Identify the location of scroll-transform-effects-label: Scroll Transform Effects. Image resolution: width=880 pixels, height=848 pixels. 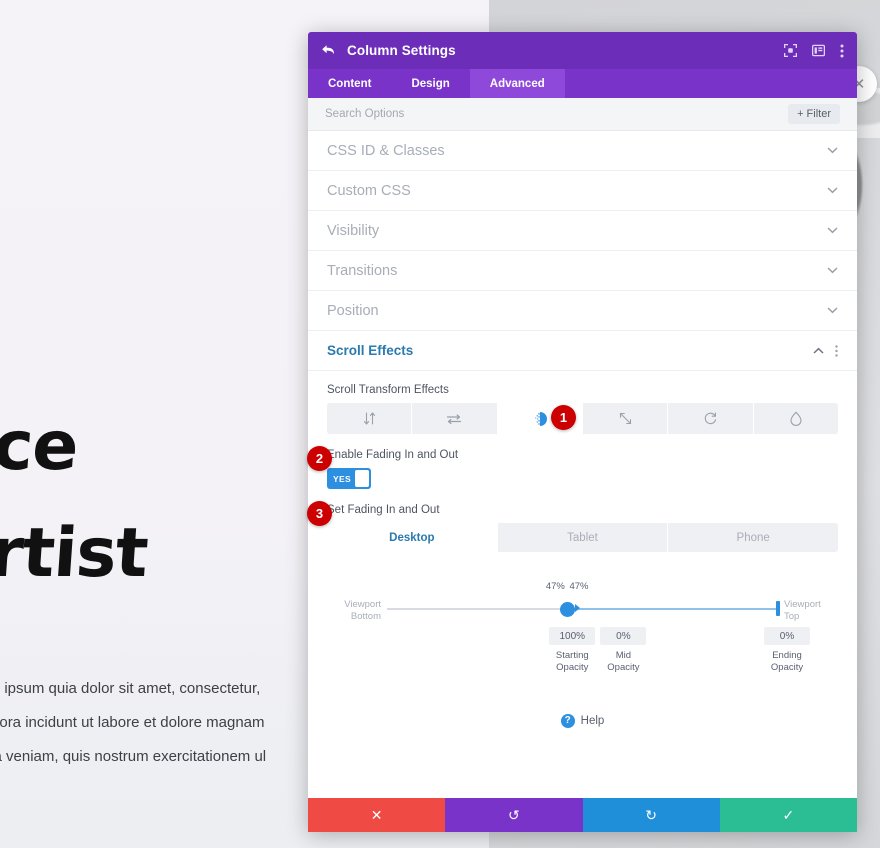
(388, 390).